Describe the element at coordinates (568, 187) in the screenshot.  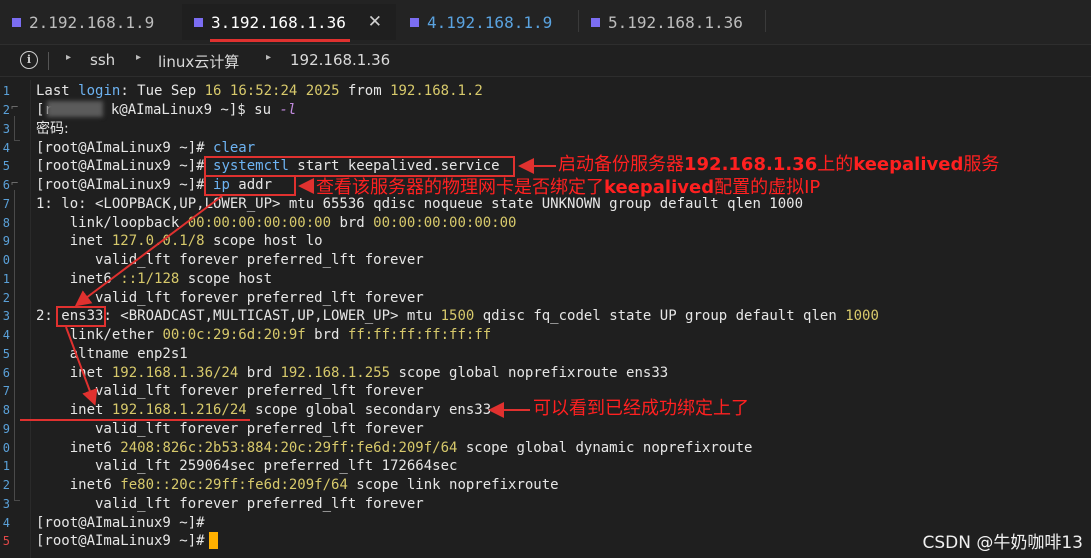
I see `annotation-check-vip: 查看该服务器的物理网卡是否绑定了keepalived配置的虚拟IP` at that location.